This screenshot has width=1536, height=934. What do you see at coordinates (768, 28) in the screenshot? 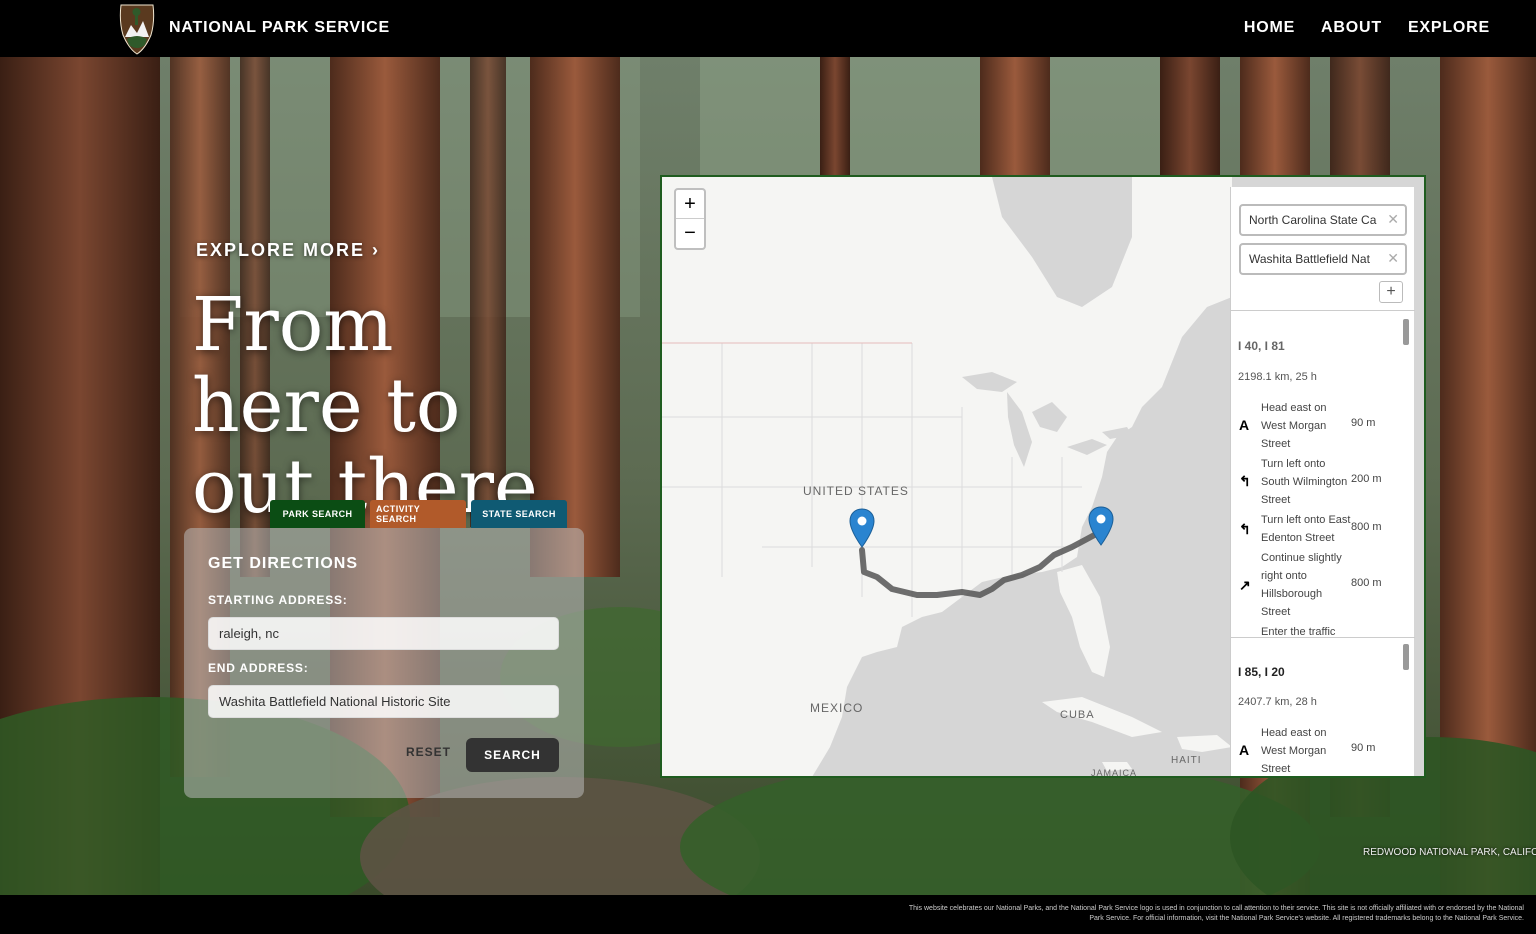
I see `top-navbar: NATIONAL PARK SERVICE HOME ABOUT EXPLORE` at bounding box center [768, 28].